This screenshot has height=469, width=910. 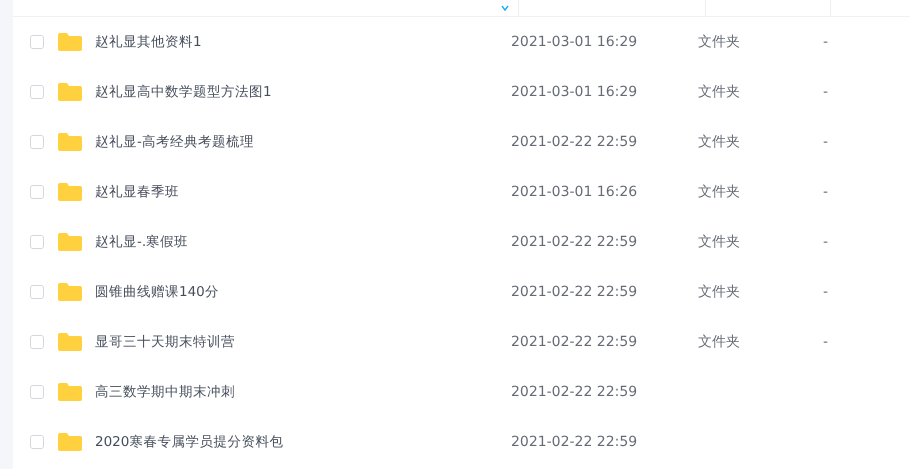 I want to click on file-name: 显哥三十天期末特训营, so click(x=165, y=342).